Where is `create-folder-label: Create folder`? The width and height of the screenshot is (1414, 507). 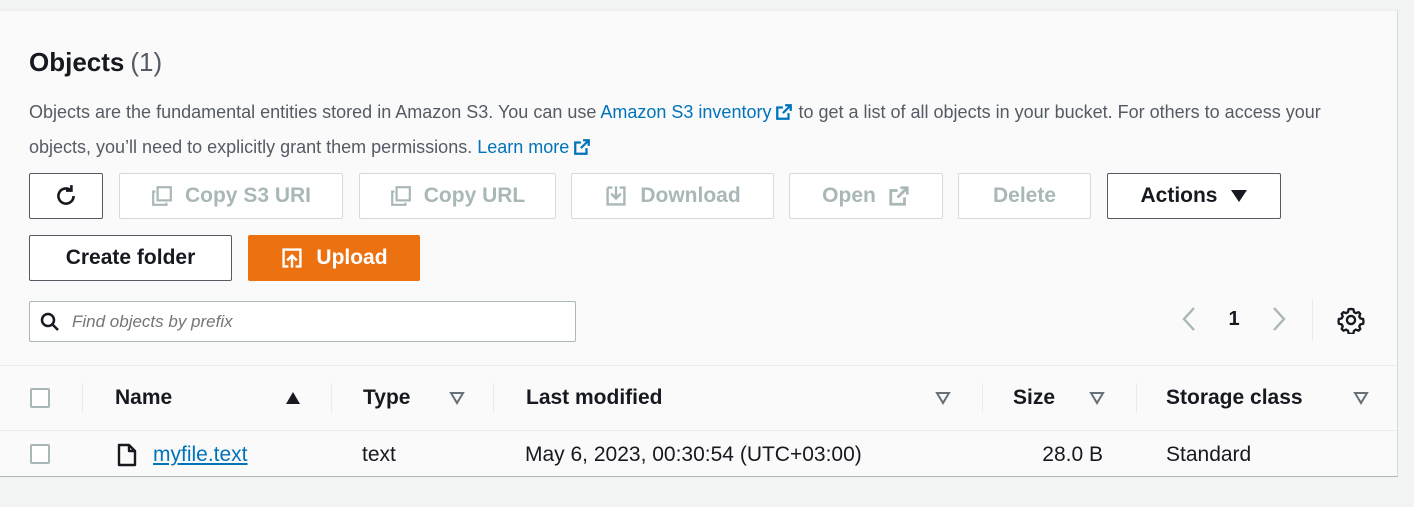
create-folder-label: Create folder is located at coordinates (130, 257).